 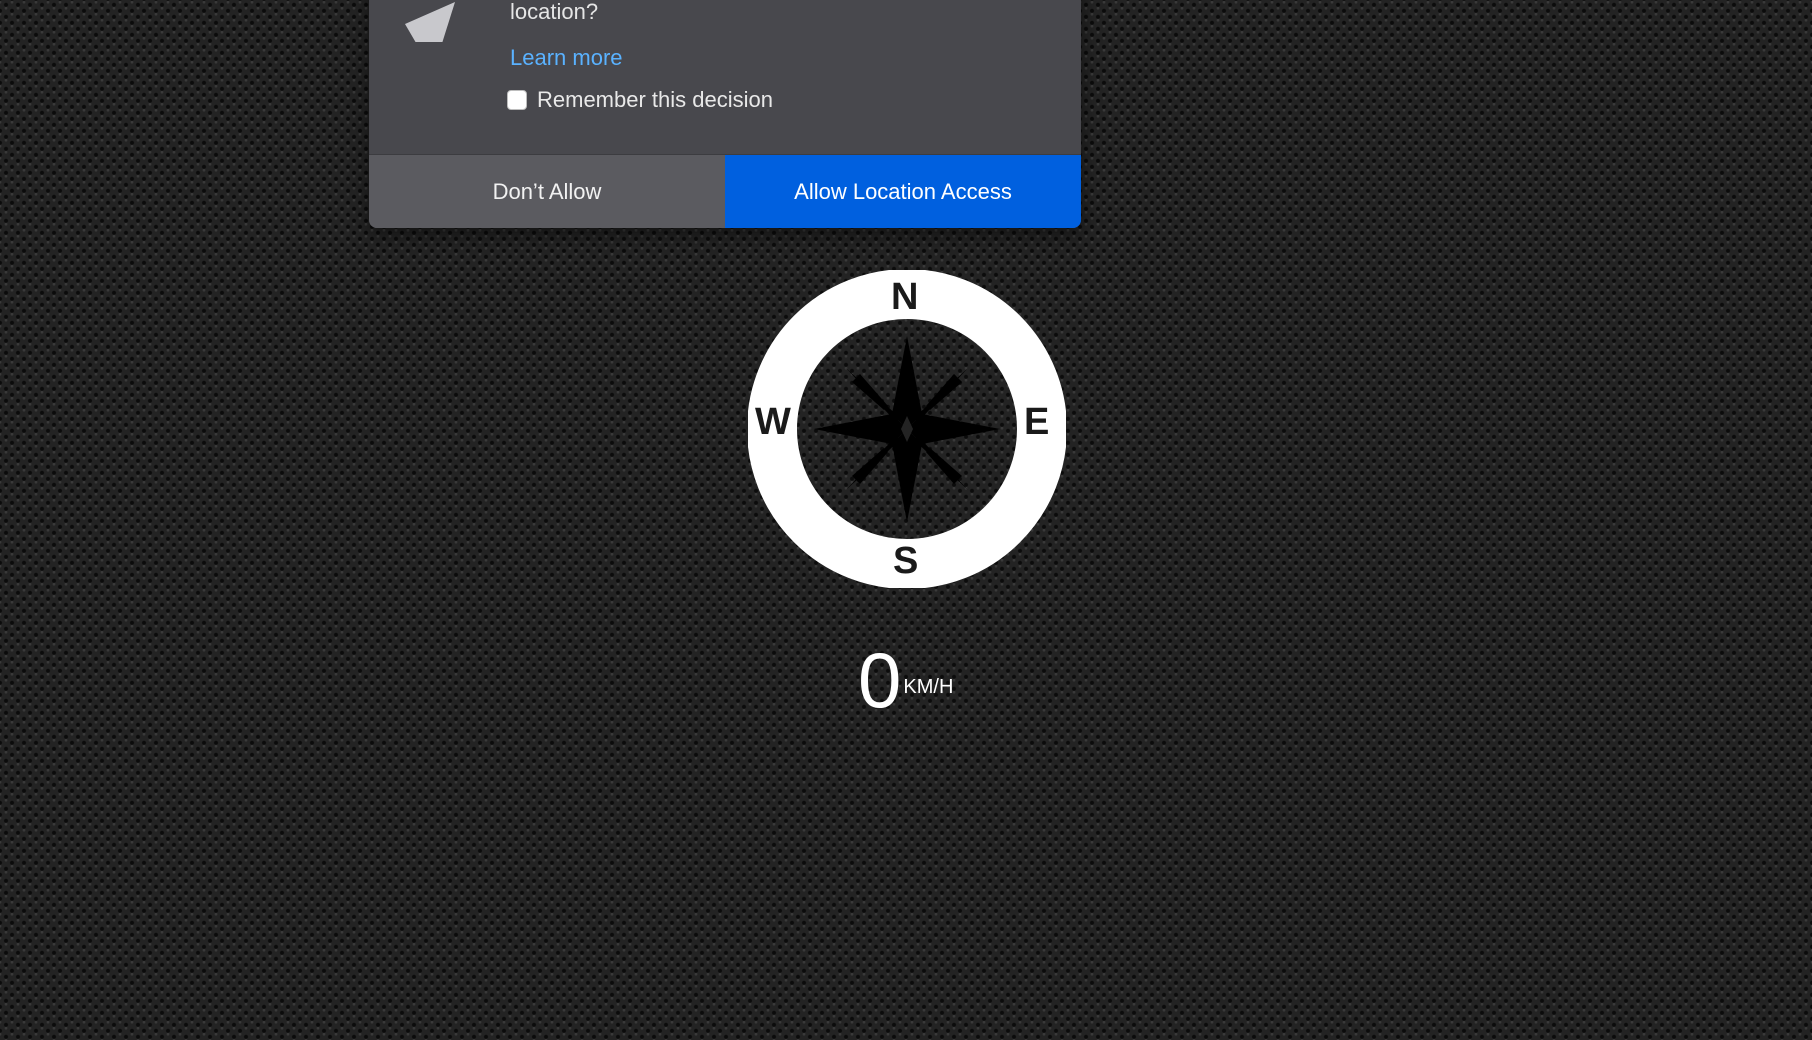 What do you see at coordinates (655, 99) in the screenshot?
I see `remember-decision-label: Remember this decision` at bounding box center [655, 99].